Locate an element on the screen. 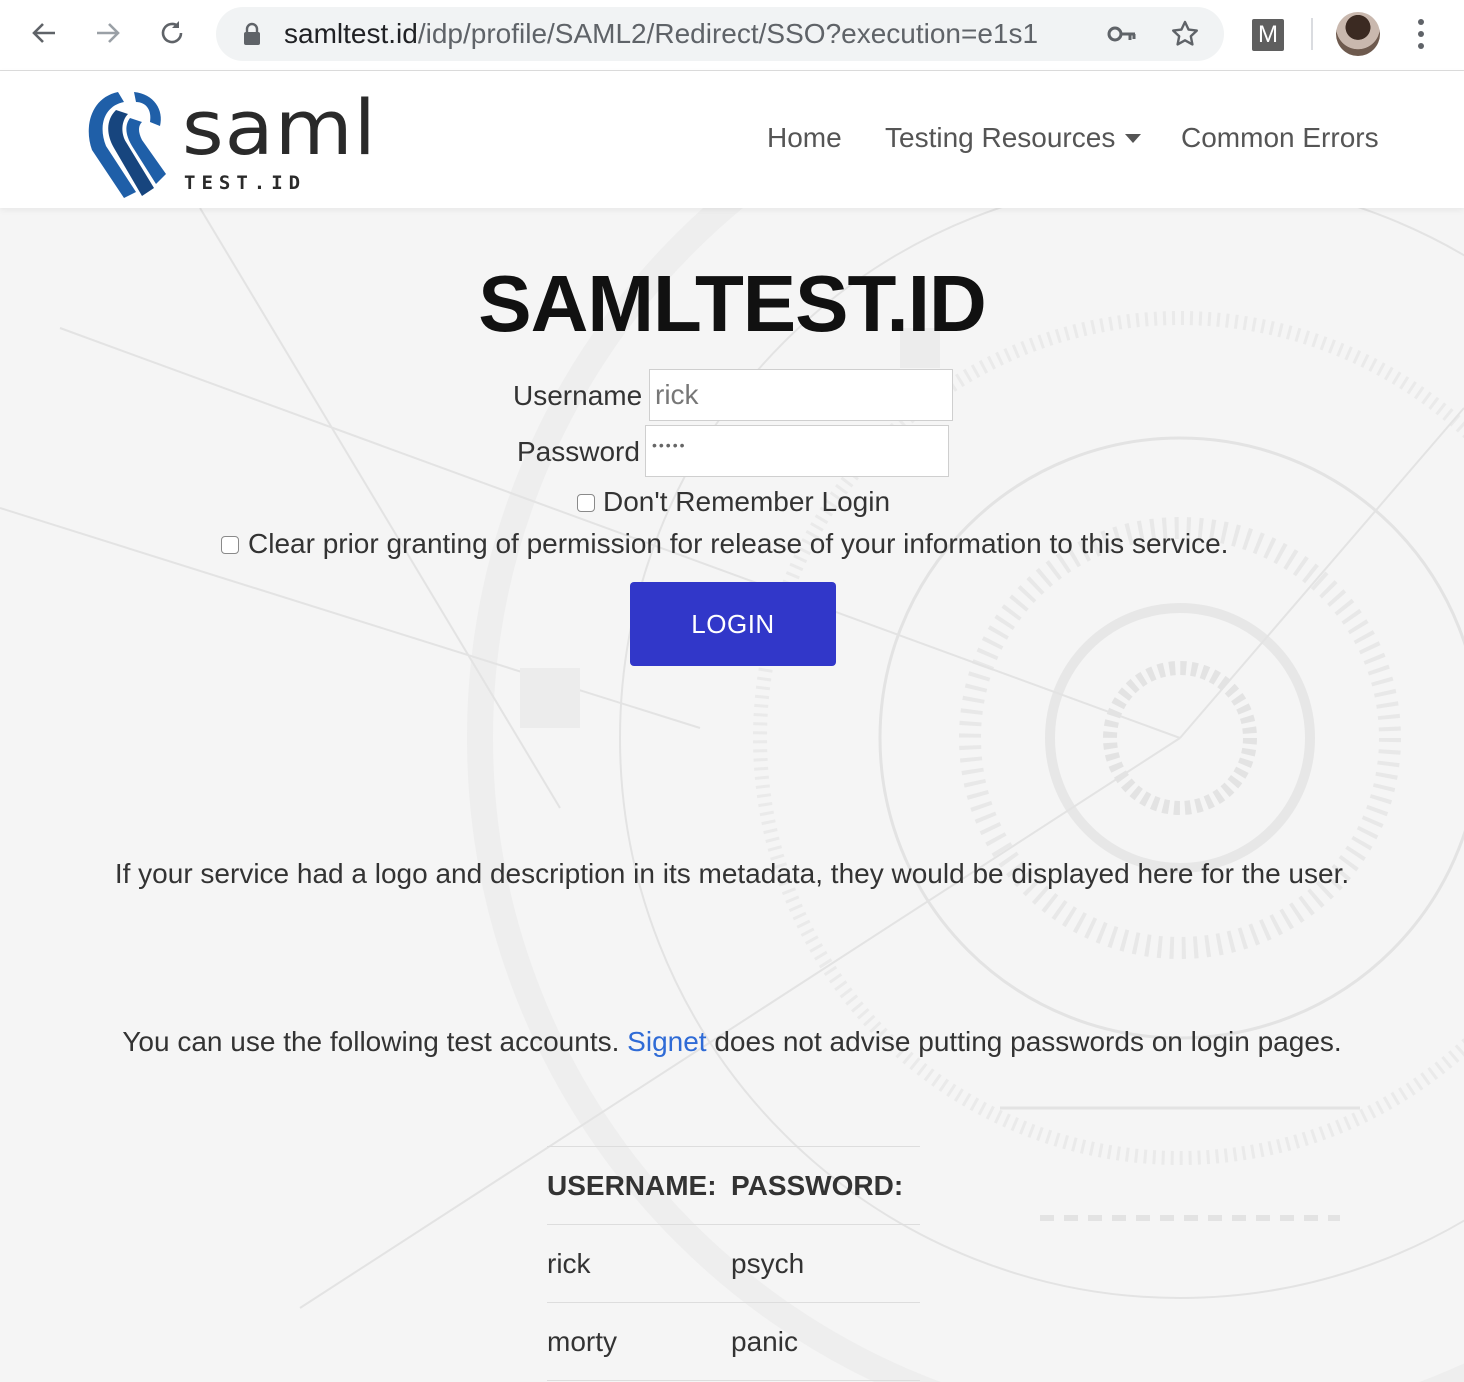 This screenshot has width=1464, height=1382. nav-home-link: Home is located at coordinates (804, 138).